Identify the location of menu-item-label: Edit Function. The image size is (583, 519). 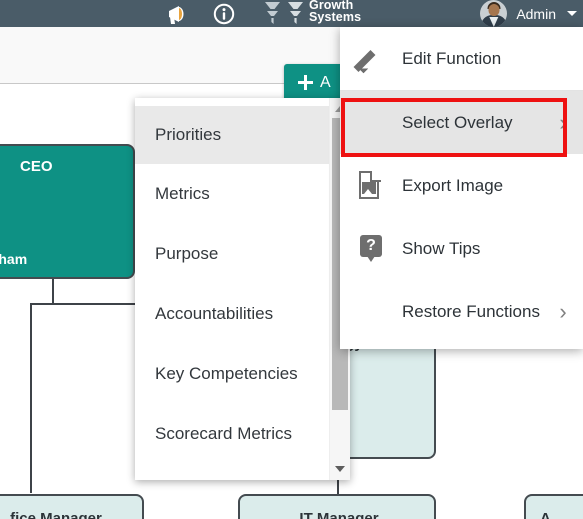
(452, 58).